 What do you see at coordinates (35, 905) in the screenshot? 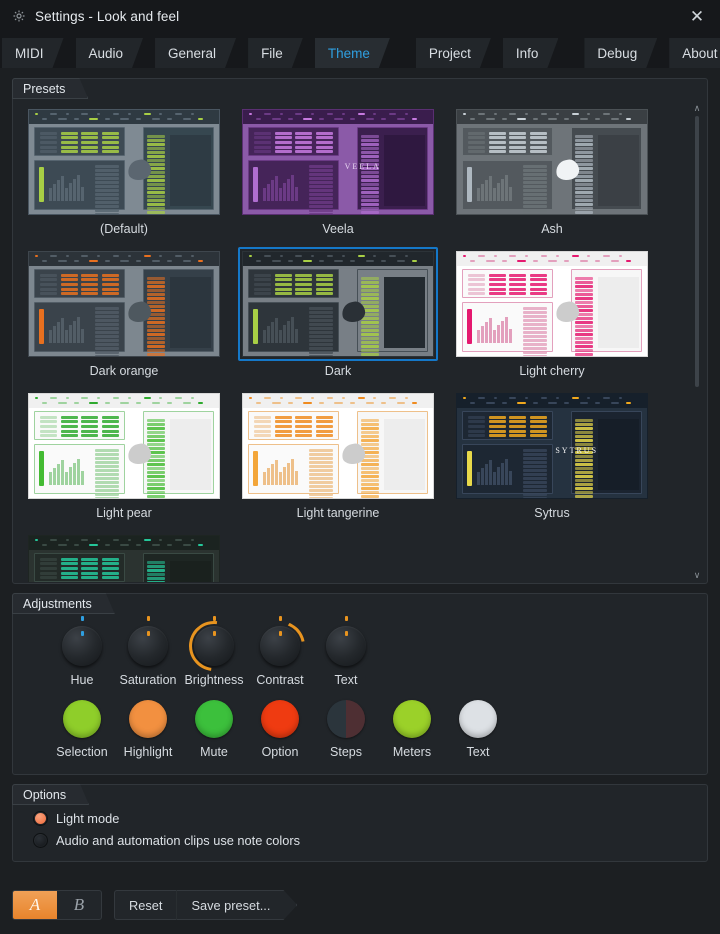
I see `ab-button-a: A` at bounding box center [35, 905].